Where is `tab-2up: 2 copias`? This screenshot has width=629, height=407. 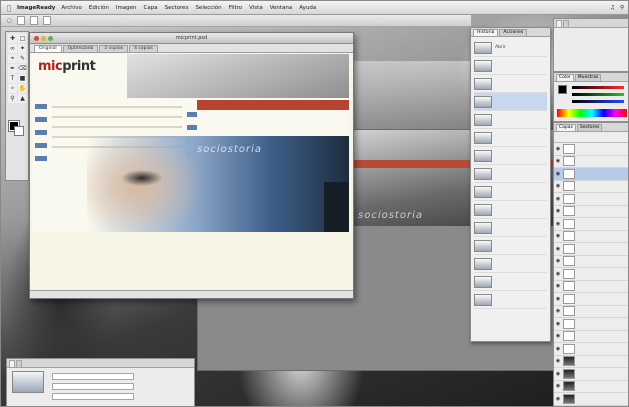
tab-2up: 2 copias is located at coordinates (114, 48).